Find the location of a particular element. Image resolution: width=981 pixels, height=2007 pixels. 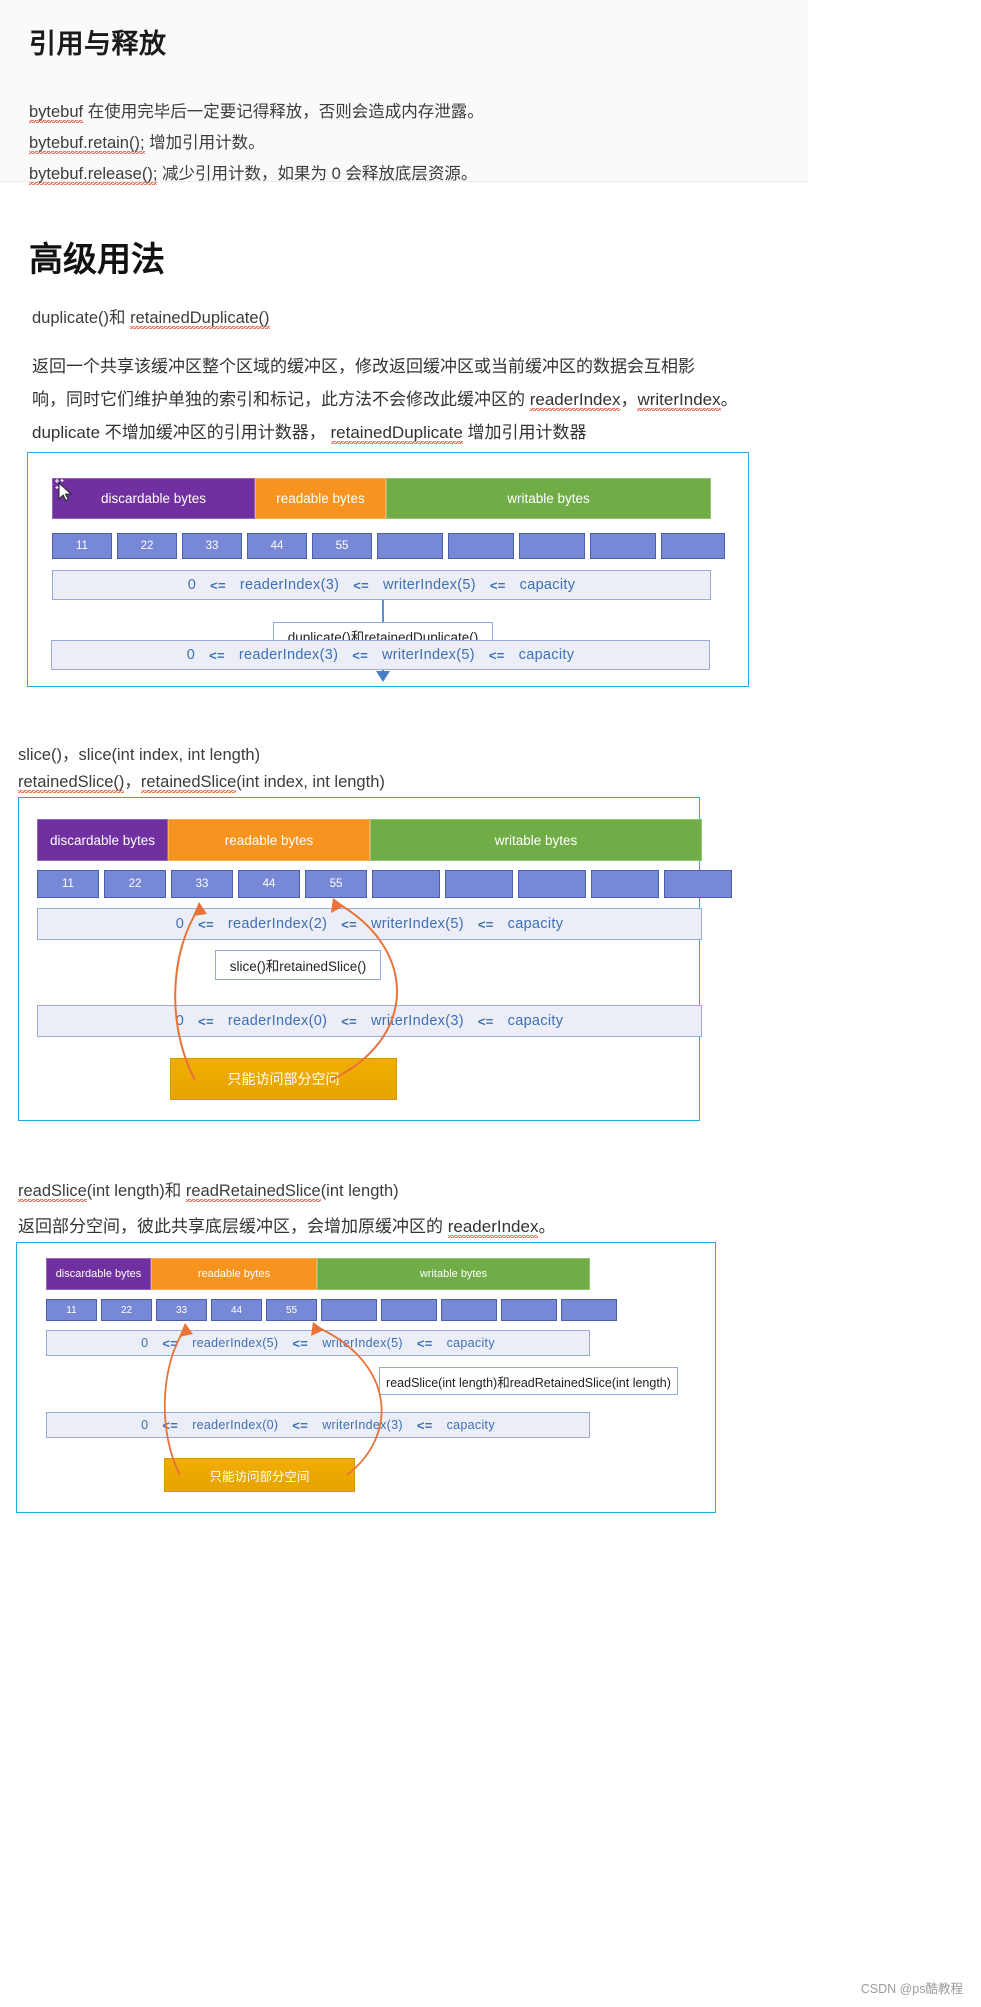

paragraph-line-1: 返回一个共享该缓冲区整个区域的缓冲区，修改返回缓冲区或当前缓冲区的数据会互相影 is located at coordinates (363, 366).